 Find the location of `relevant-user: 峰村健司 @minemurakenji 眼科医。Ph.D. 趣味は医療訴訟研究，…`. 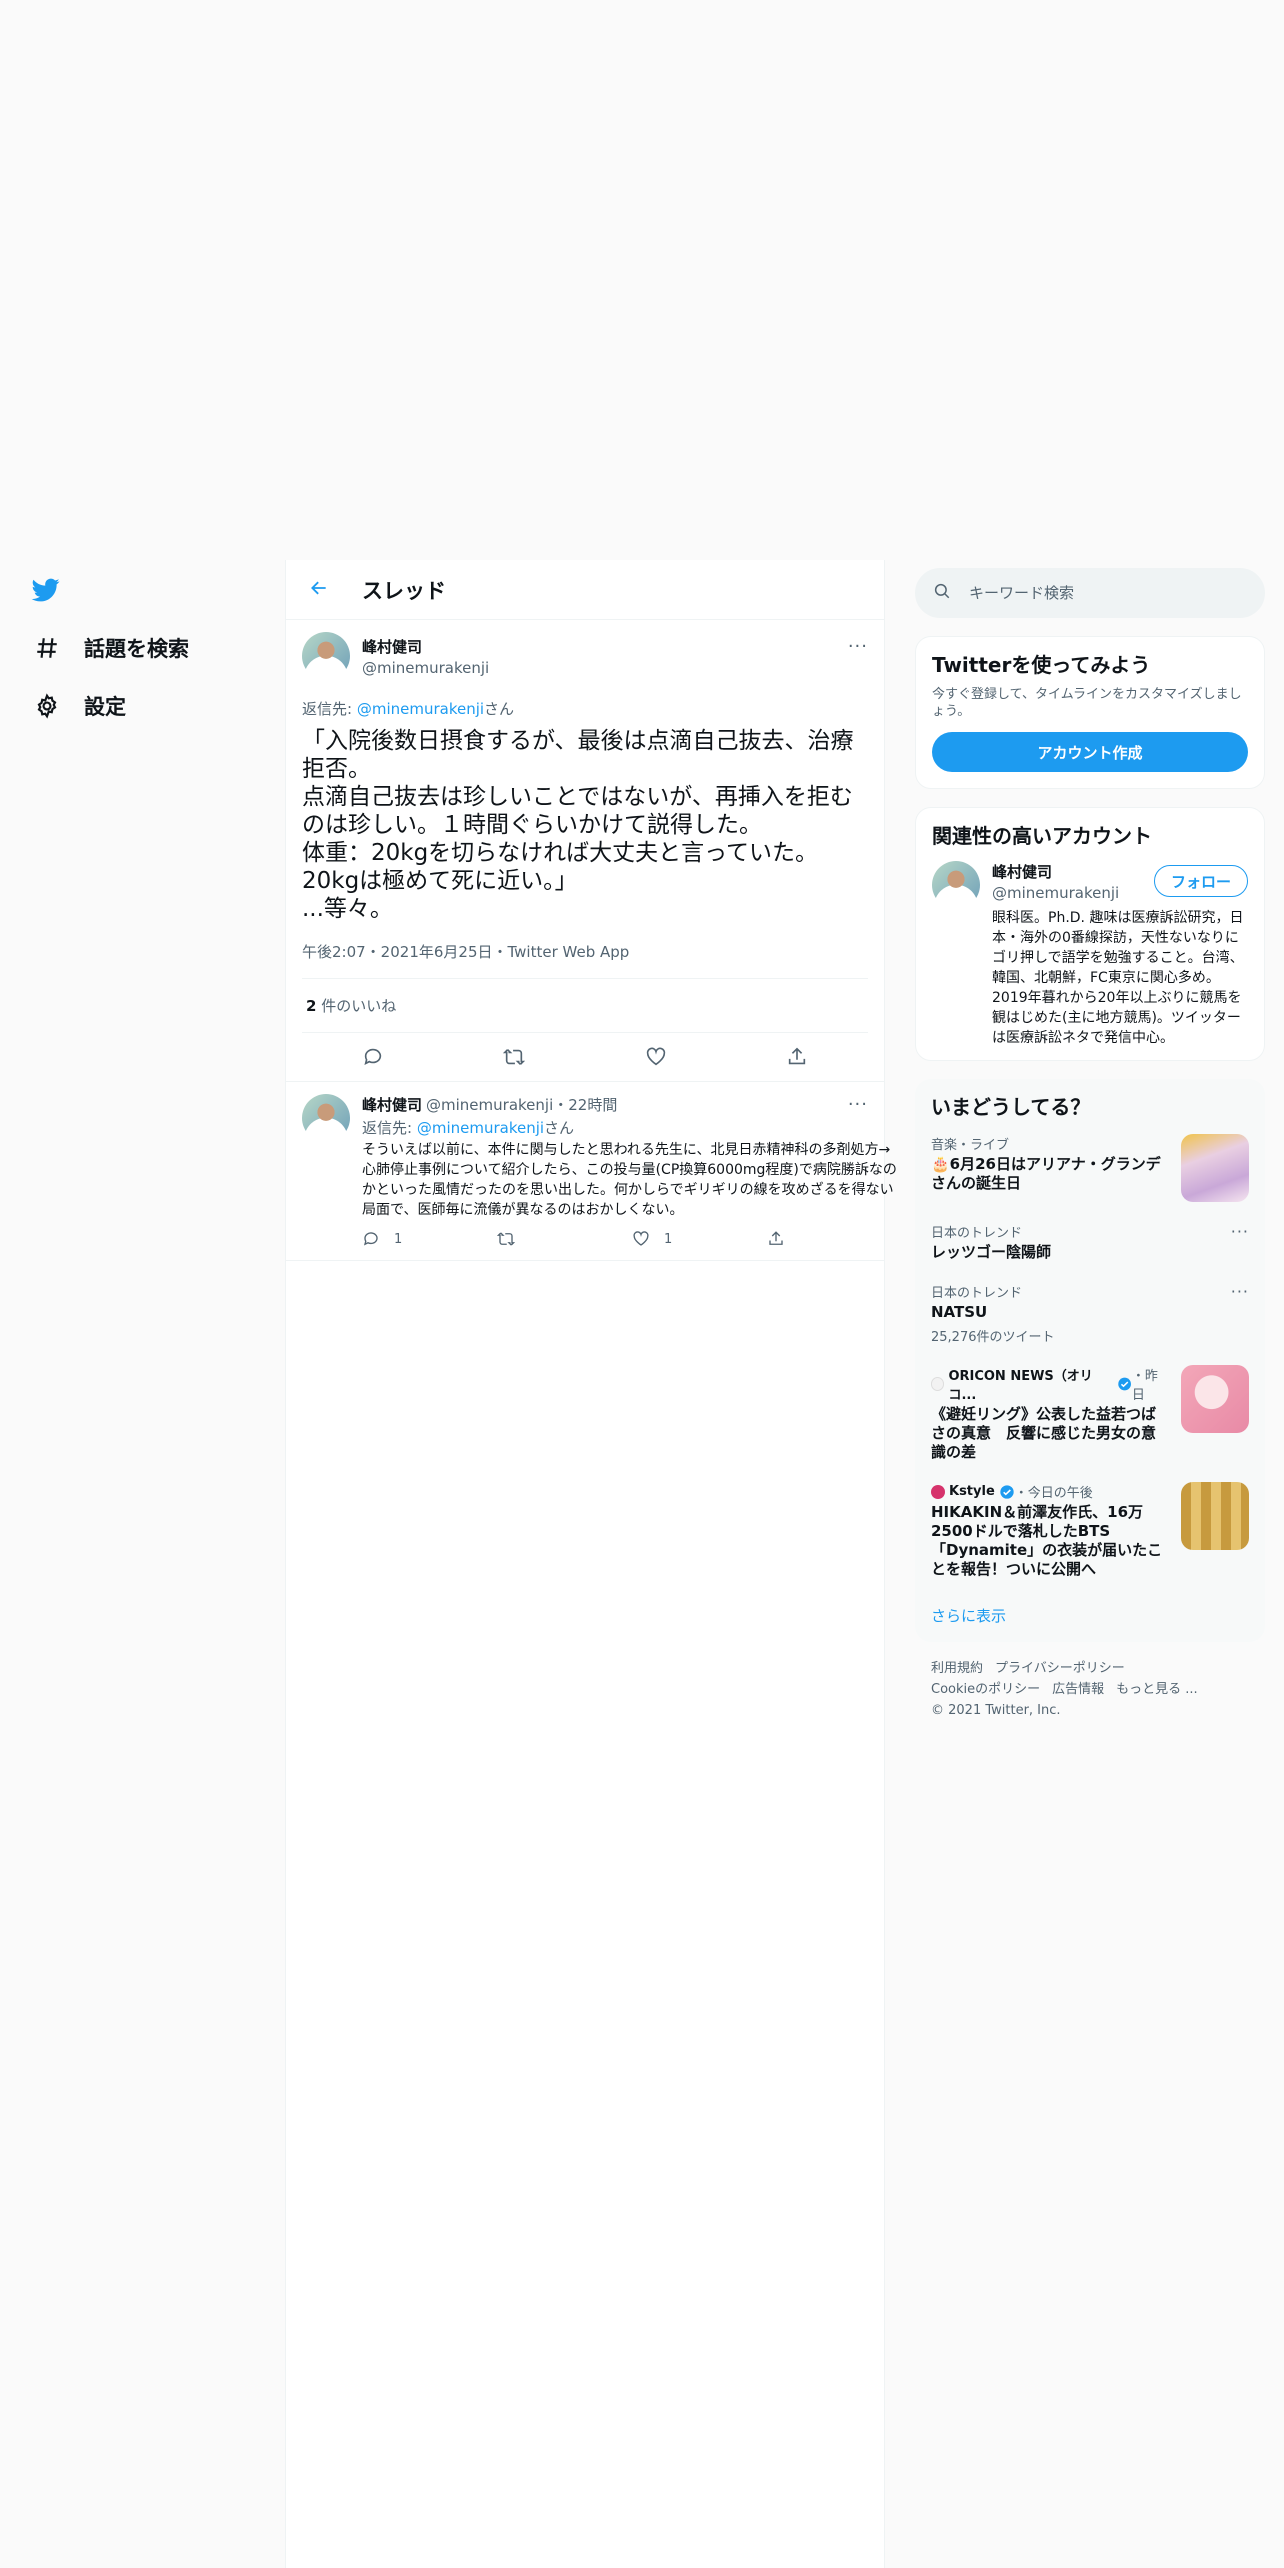

relevant-user: 峰村健司 @minemurakenji 眼科医。Ph.D. 趣味は医療訴訟研究，… is located at coordinates (1090, 957).